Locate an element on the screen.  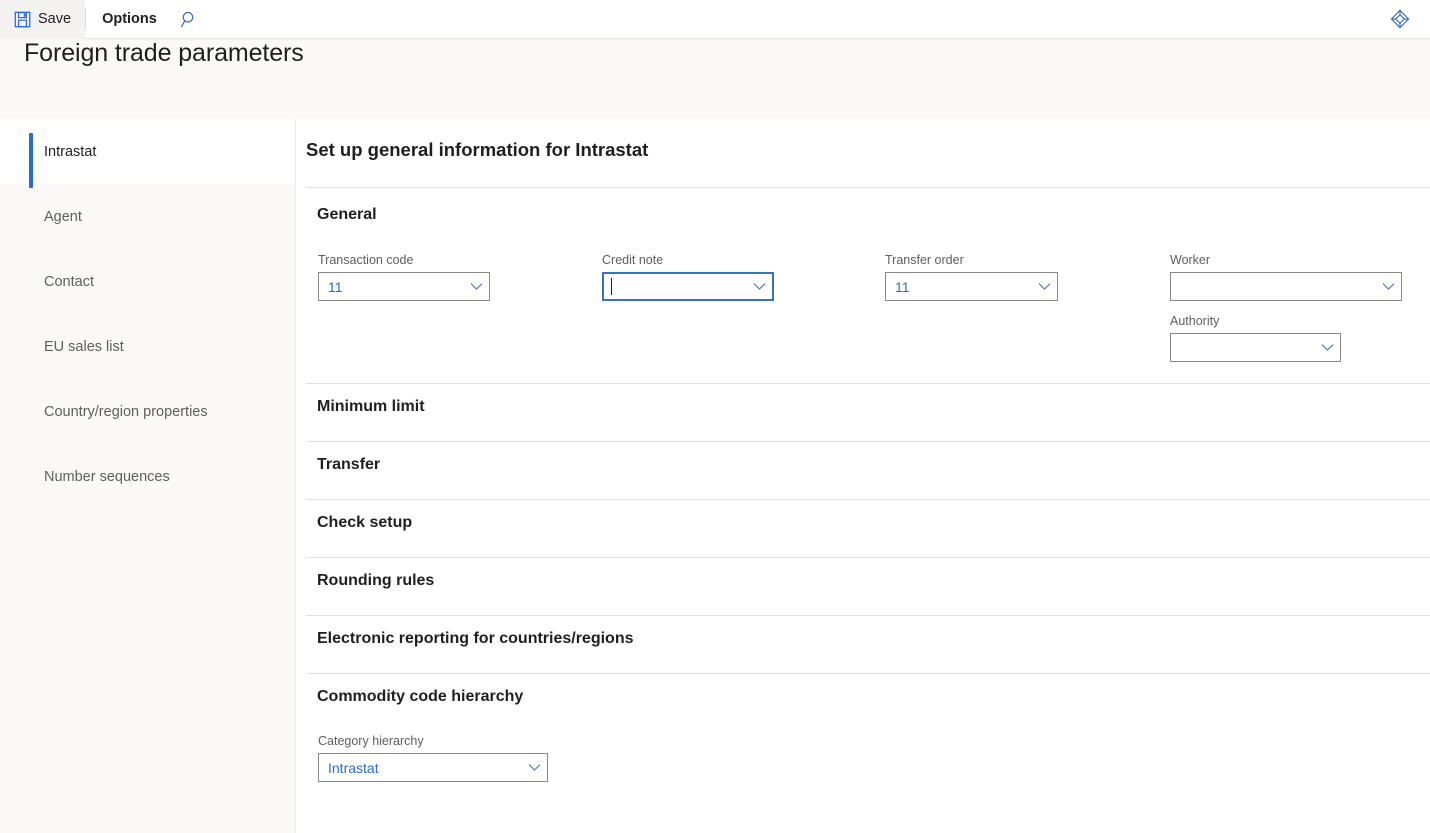
field-category-hierarchy: Category hierarchy Intrastat is located at coordinates (433, 758).